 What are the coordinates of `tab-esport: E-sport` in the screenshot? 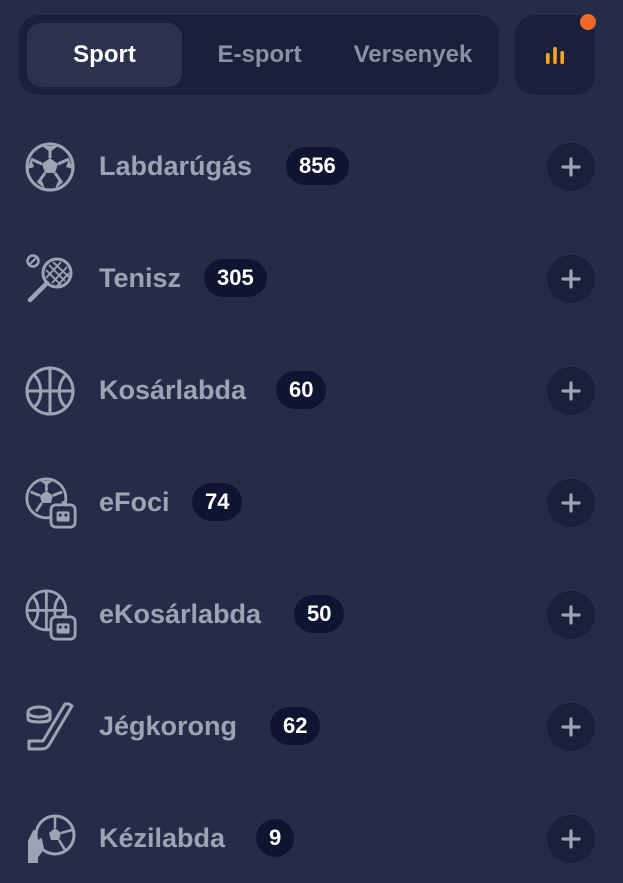 It's located at (259, 55).